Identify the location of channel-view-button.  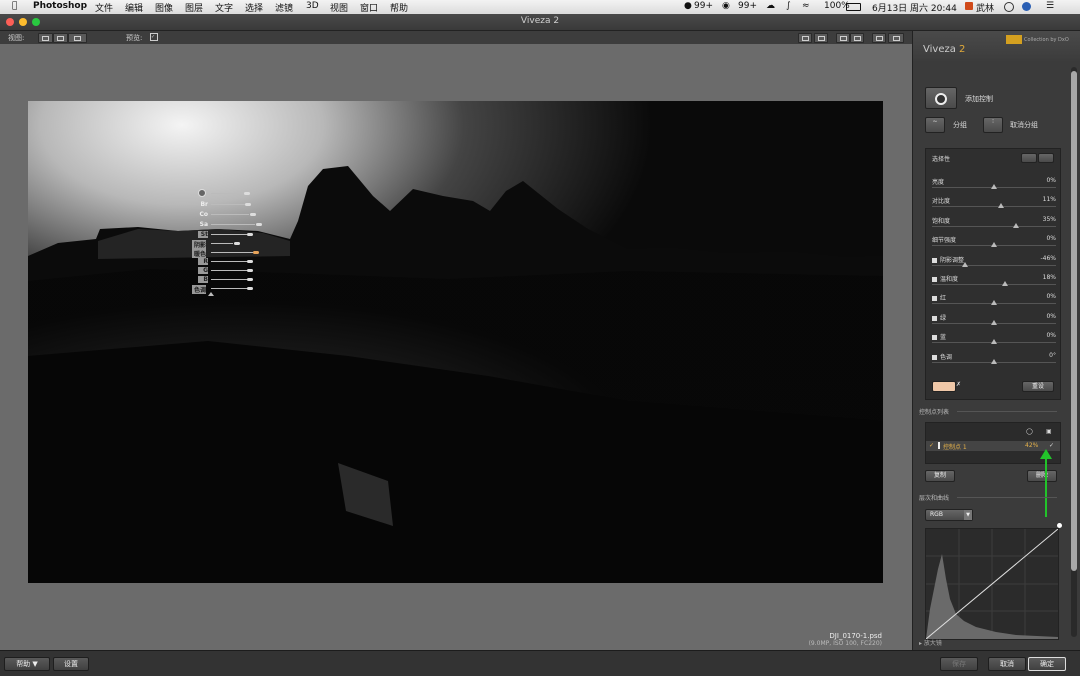
(1046, 158).